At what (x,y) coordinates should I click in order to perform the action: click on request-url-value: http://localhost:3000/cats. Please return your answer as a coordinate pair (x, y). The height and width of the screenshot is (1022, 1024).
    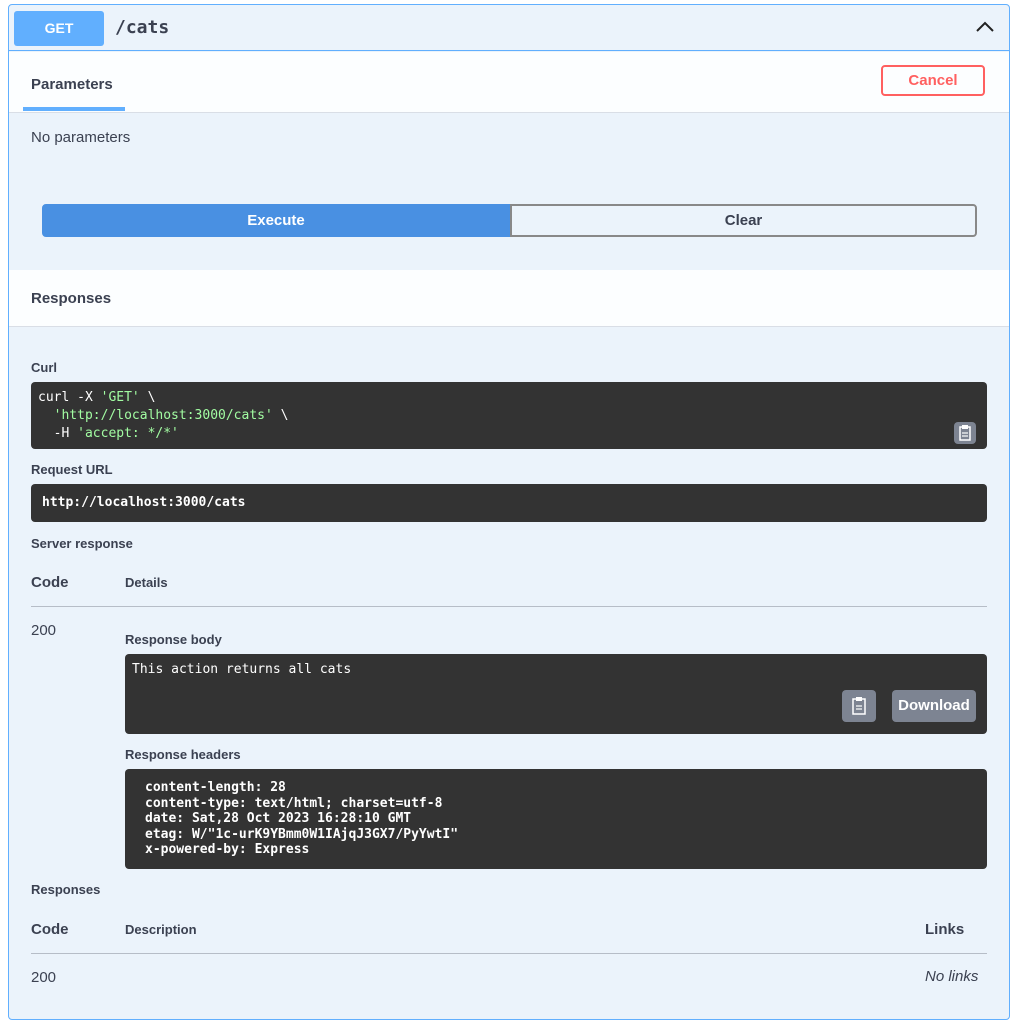
    Looking at the image, I should click on (509, 503).